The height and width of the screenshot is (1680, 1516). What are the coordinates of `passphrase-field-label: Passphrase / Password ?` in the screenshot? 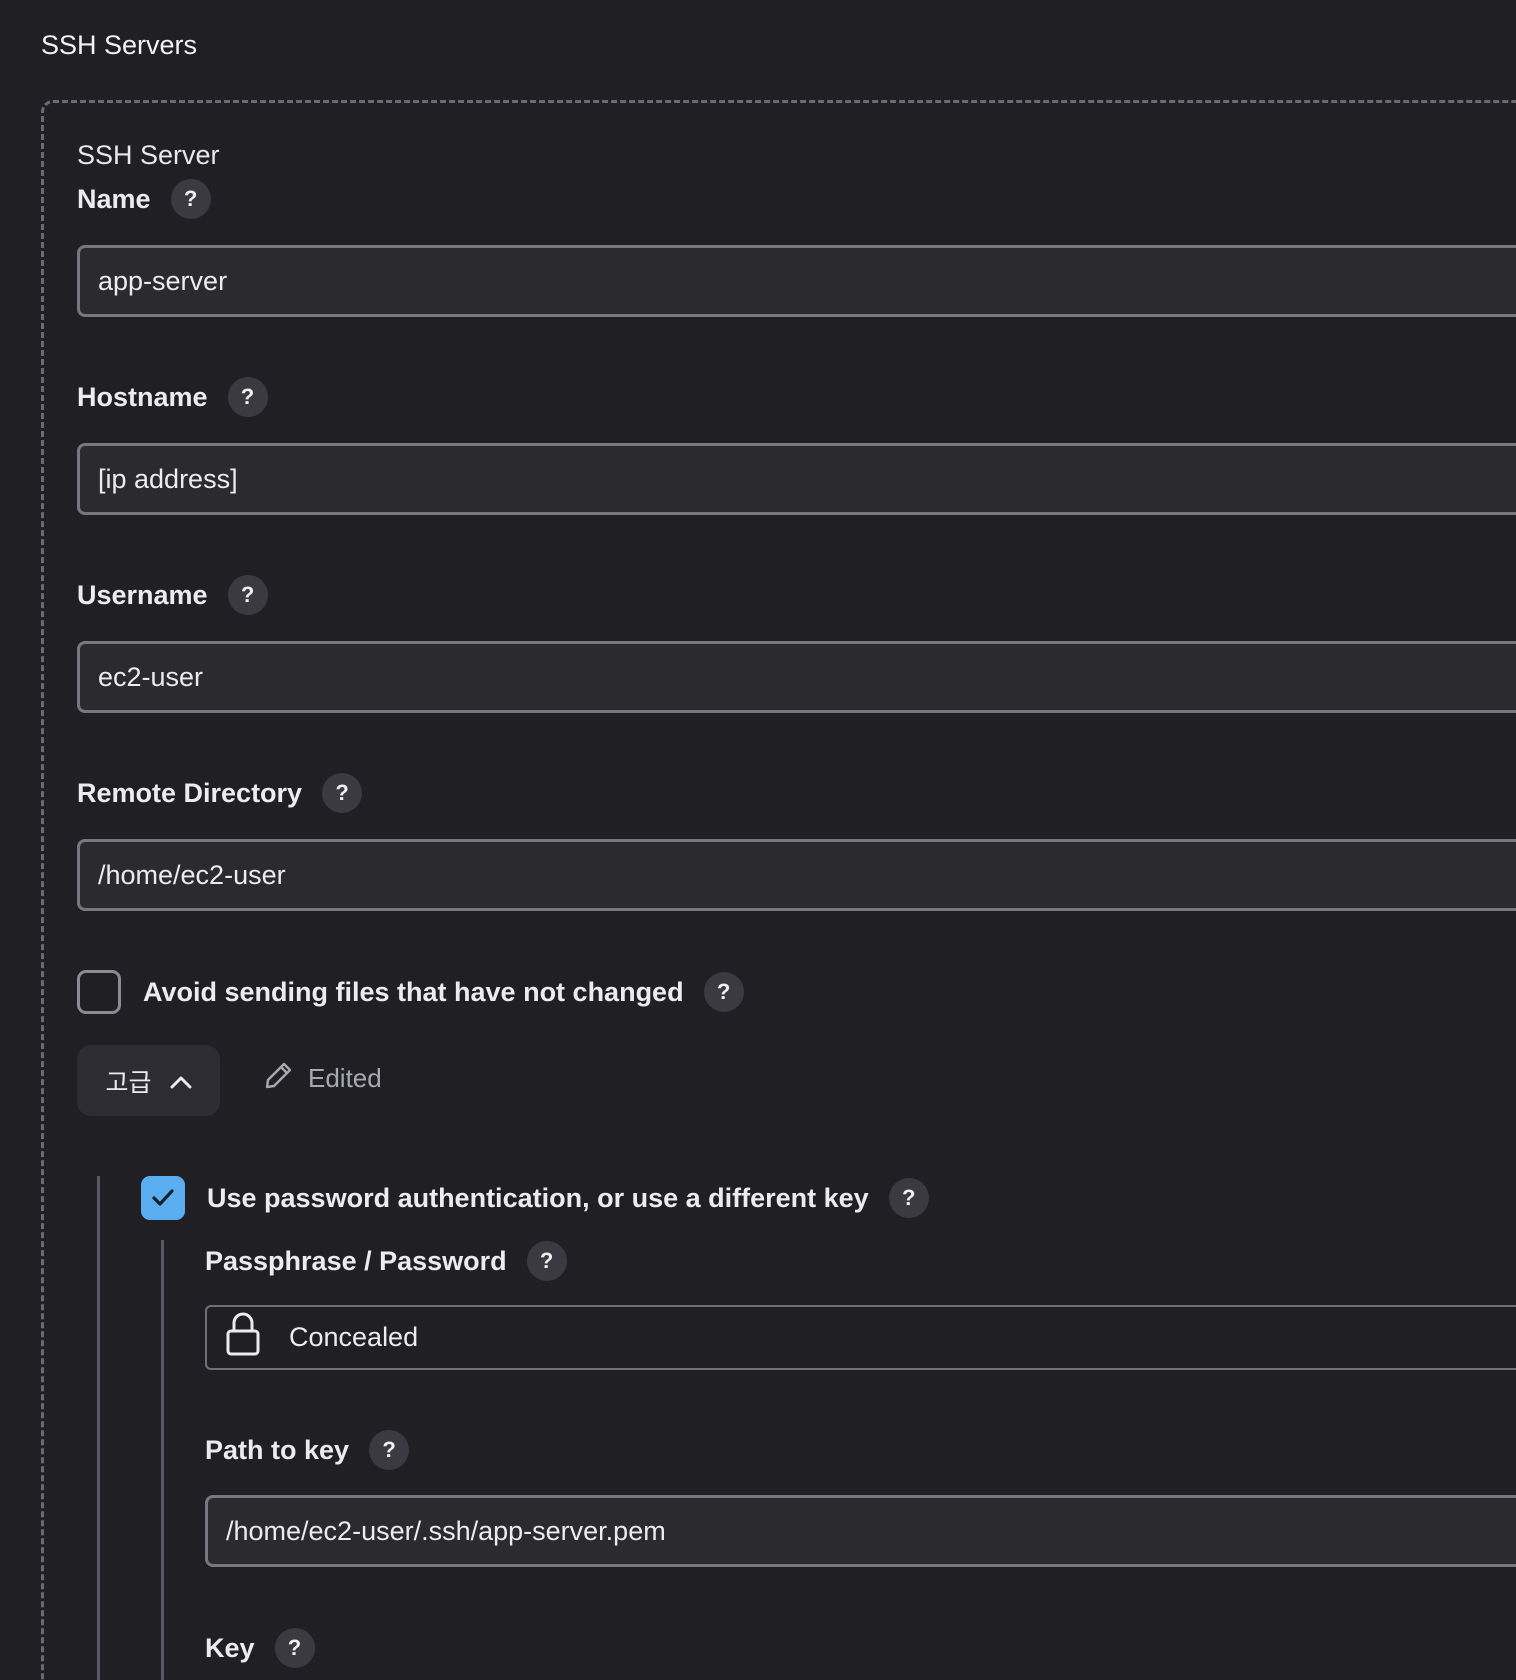 It's located at (386, 1261).